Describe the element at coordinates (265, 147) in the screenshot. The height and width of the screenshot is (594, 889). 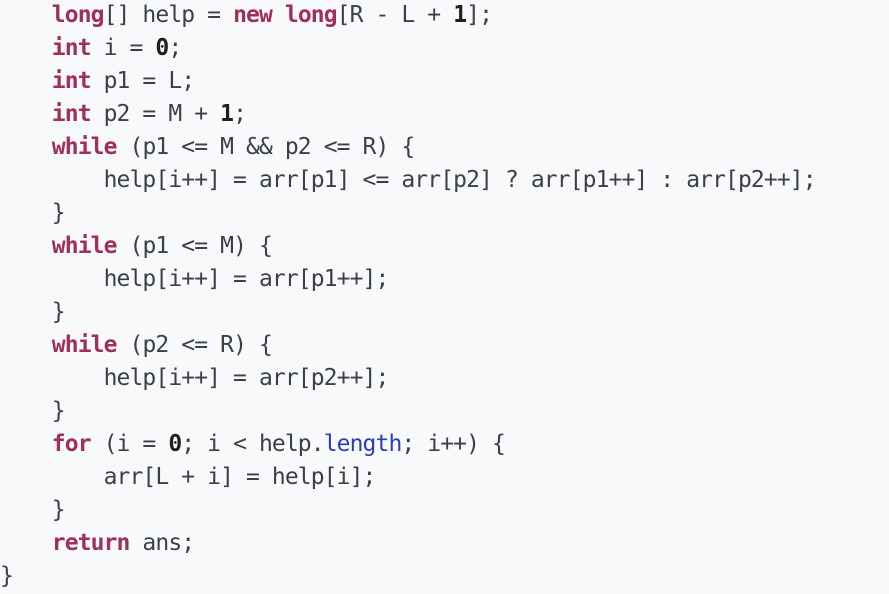
I see `code-text: (p1 <= M && p2 <= R) {` at that location.